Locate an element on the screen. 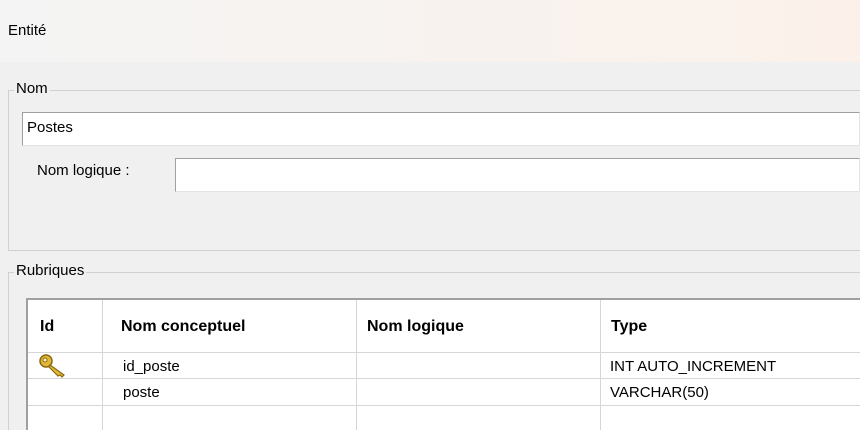 Image resolution: width=860 pixels, height=430 pixels. entity-name-value: Postes is located at coordinates (50, 127).